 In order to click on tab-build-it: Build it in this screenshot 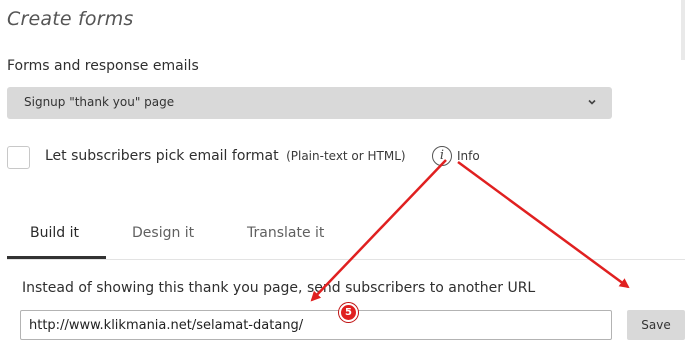, I will do `click(54, 233)`.